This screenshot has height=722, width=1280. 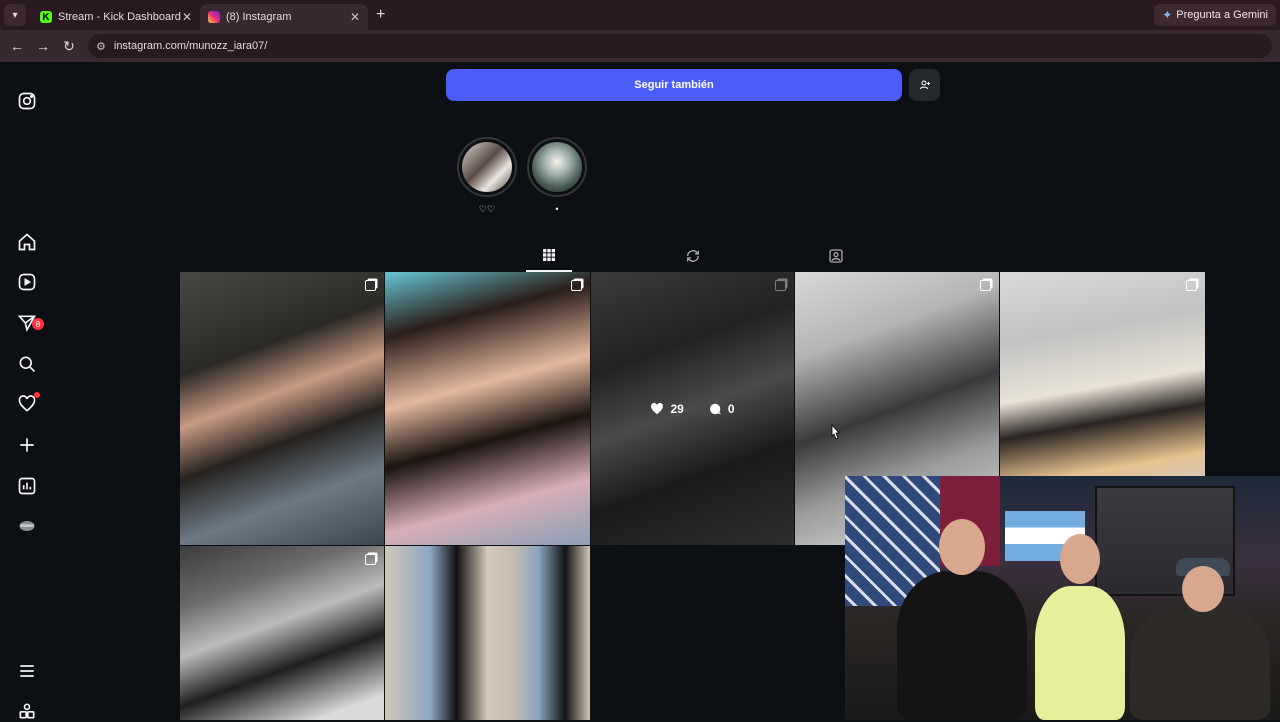 I want to click on post-thumbnail: 29 0, so click(x=692, y=408).